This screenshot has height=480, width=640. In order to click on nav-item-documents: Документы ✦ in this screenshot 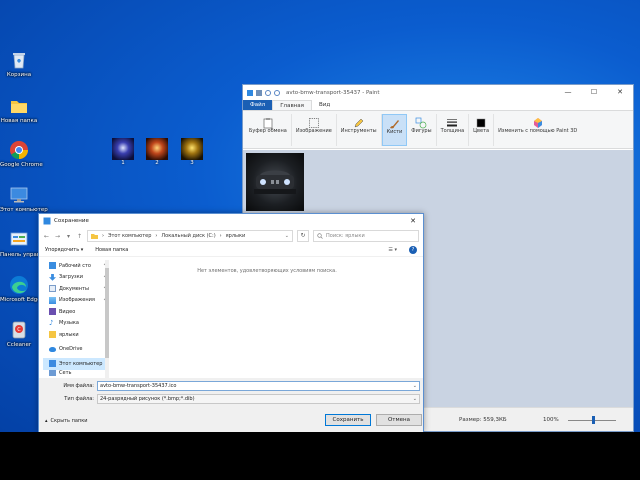, I will do `click(76, 289)`.